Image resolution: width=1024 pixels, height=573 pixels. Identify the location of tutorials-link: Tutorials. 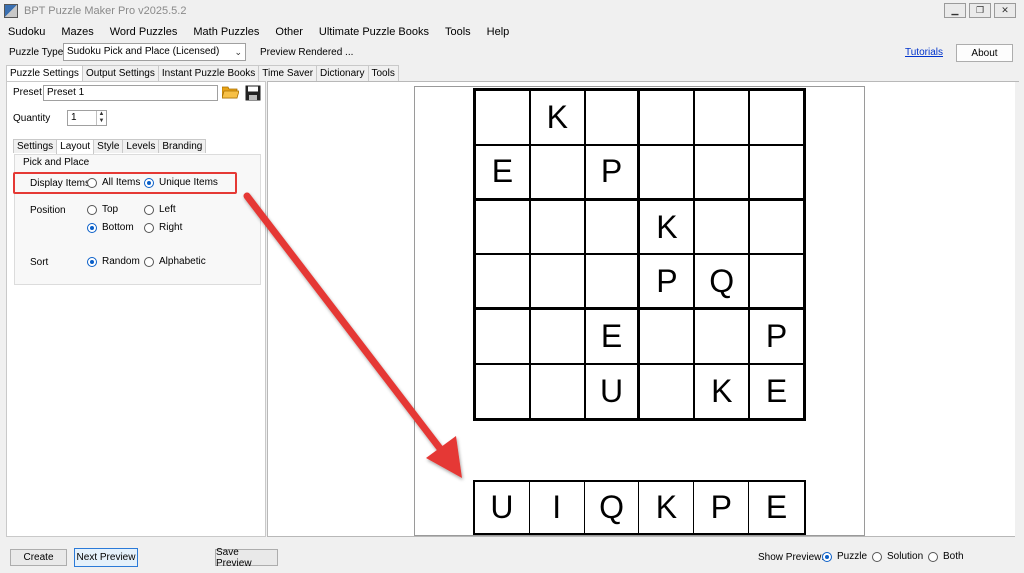
(924, 52).